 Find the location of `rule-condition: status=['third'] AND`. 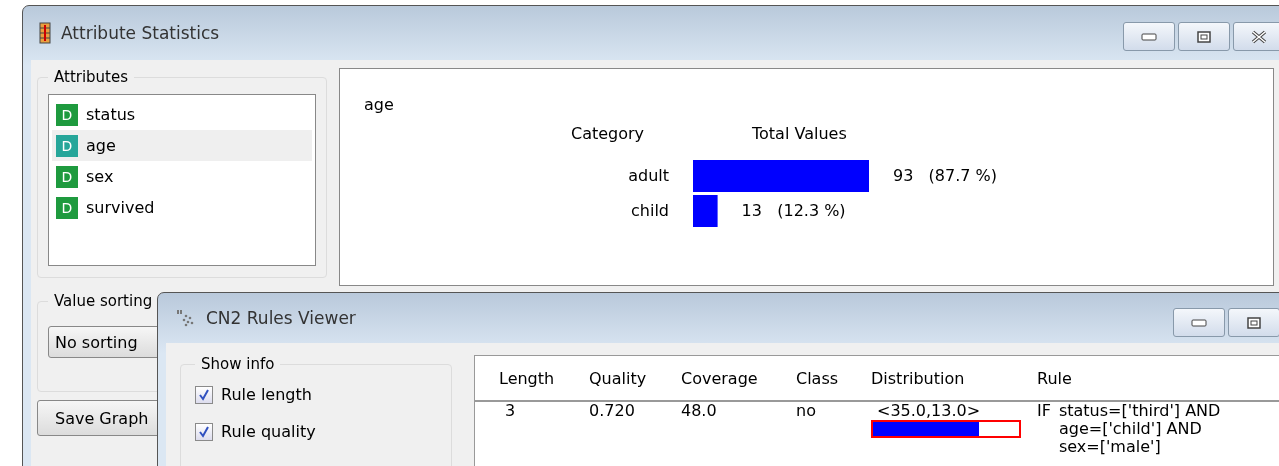

rule-condition: status=['third'] AND is located at coordinates (1139, 411).